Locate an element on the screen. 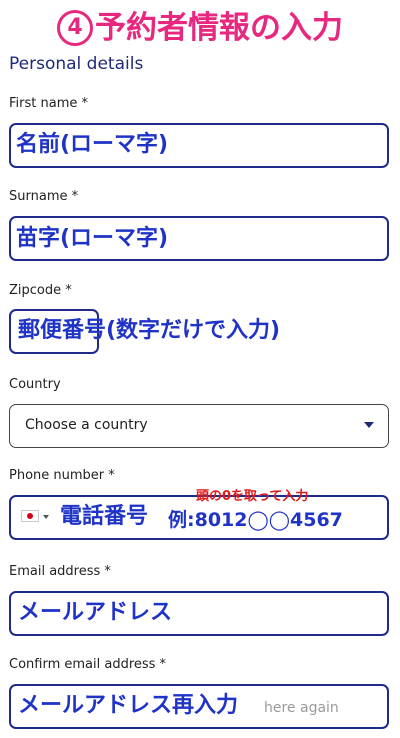  confirm-email-placeholder: here again is located at coordinates (301, 708).